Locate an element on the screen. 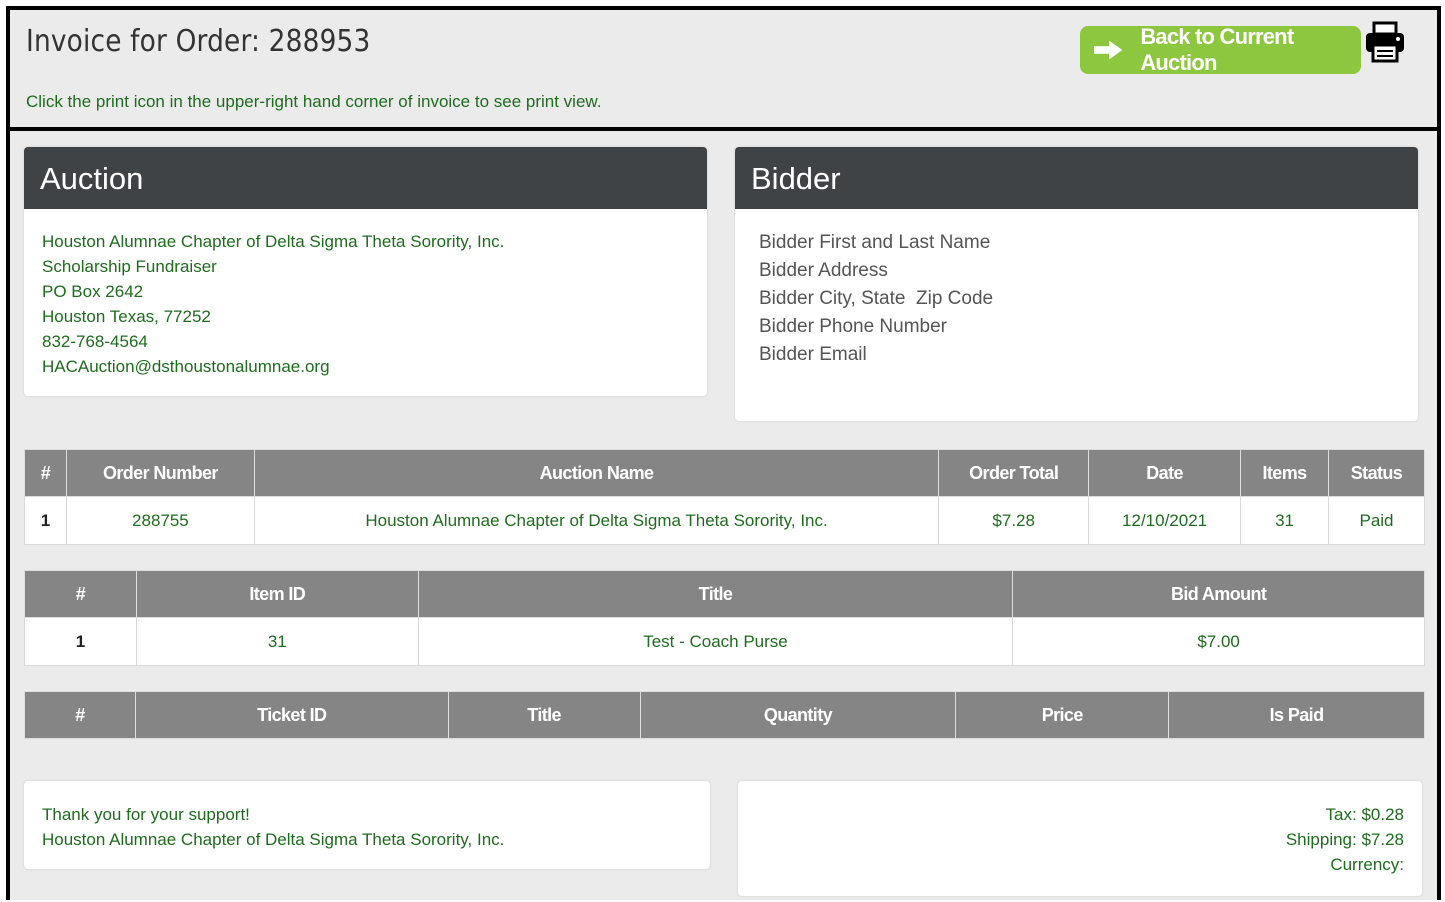 This screenshot has width=1445, height=902. auction-line: Houston Texas, 77252 is located at coordinates (126, 316).